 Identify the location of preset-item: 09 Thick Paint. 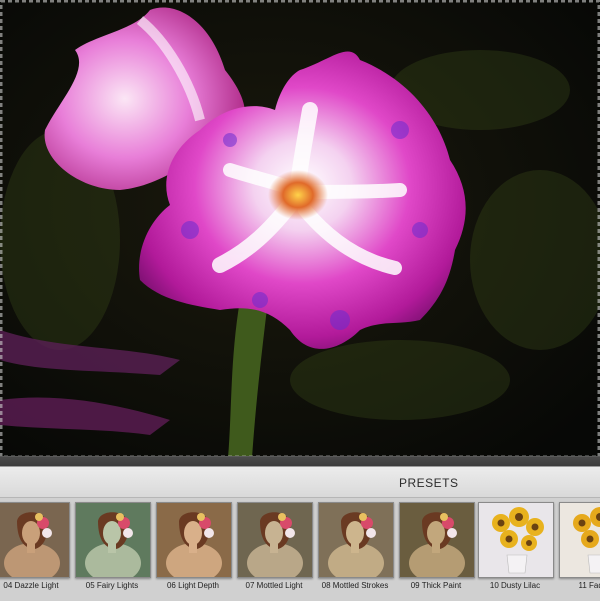
(436, 550).